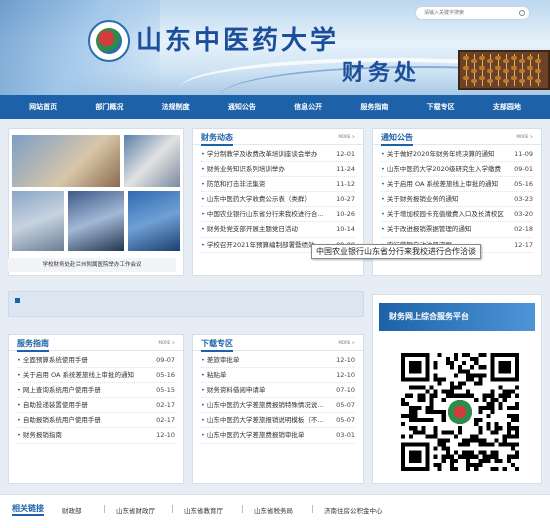 This screenshot has width=550, height=528. Describe the element at coordinates (441, 107) in the screenshot. I see `nav-downloads: 下载专区` at that location.